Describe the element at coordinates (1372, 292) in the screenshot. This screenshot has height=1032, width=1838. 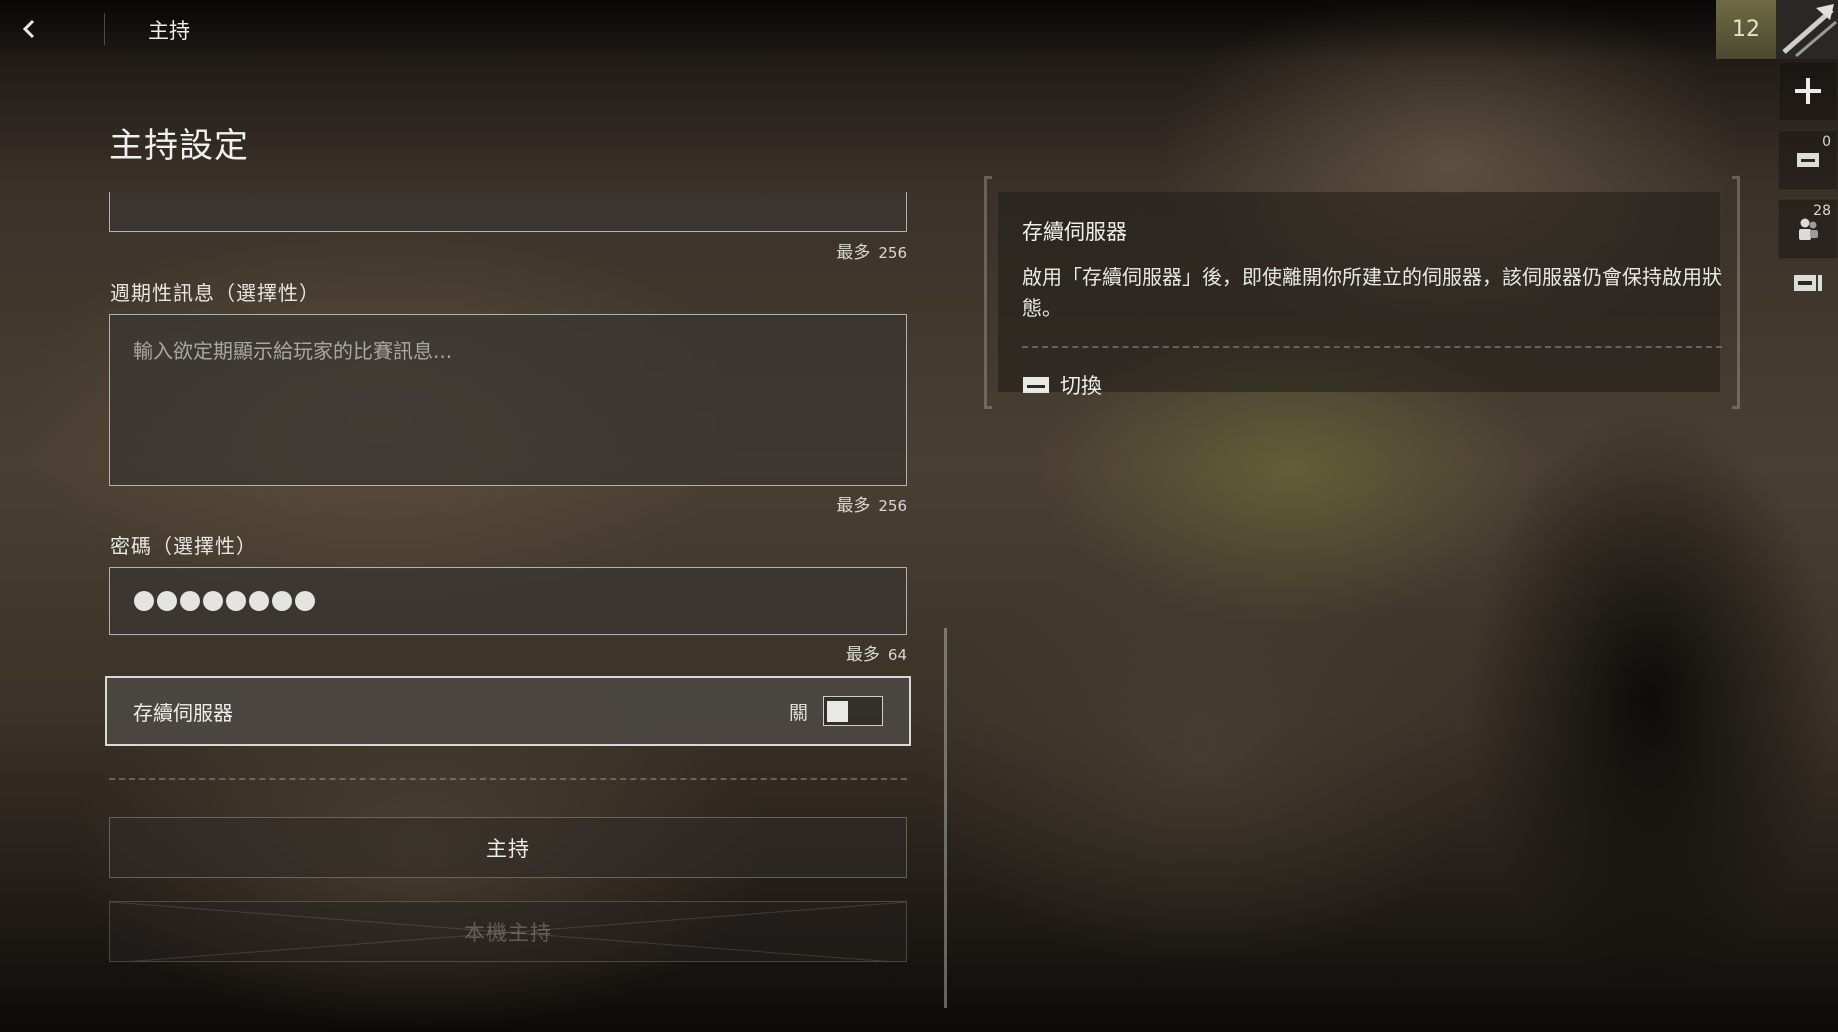
I see `info-description: 啟用「存續伺服器」後，即使離開你所建立的伺服器，該伺服器仍會保持啟用狀態。` at that location.